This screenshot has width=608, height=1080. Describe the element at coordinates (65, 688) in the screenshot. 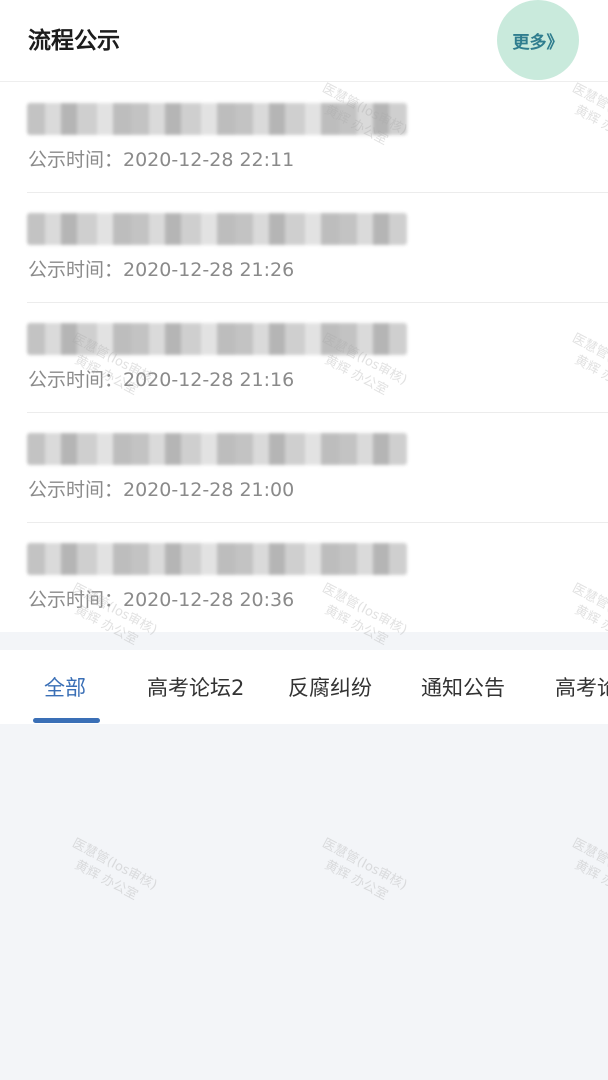

I see `tab-all: 全部` at that location.